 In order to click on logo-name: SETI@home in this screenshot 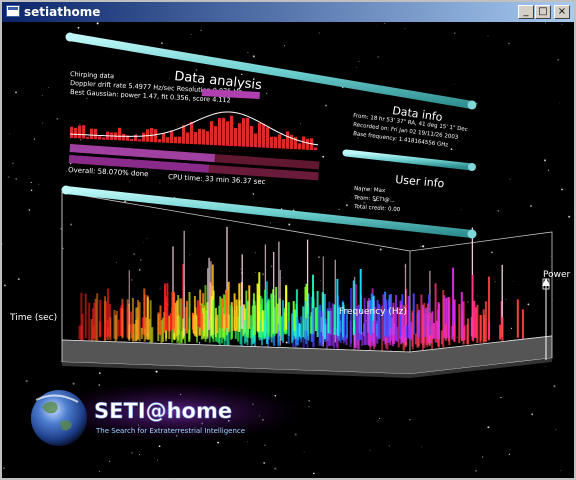, I will do `click(163, 411)`.